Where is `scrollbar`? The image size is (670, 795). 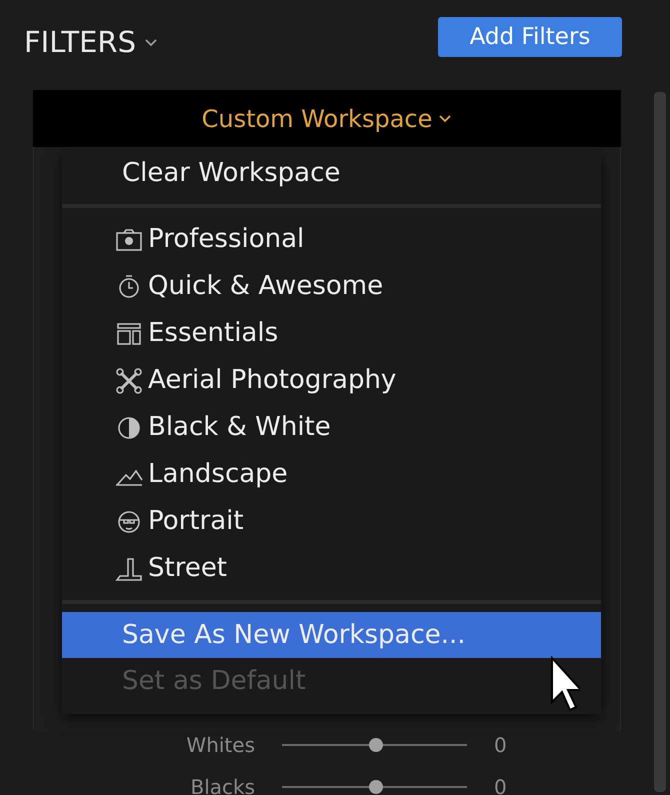 scrollbar is located at coordinates (660, 442).